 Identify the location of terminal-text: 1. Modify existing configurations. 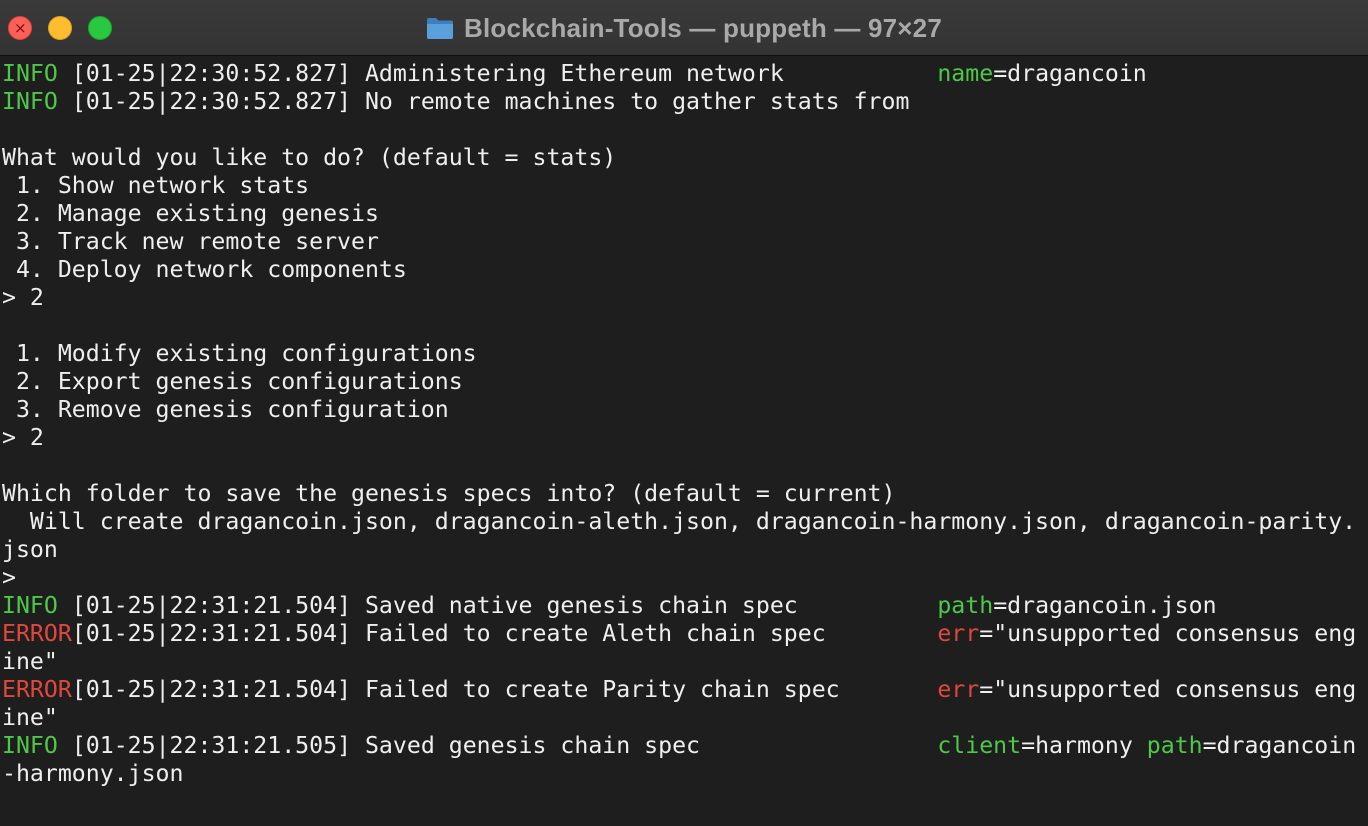
(239, 353).